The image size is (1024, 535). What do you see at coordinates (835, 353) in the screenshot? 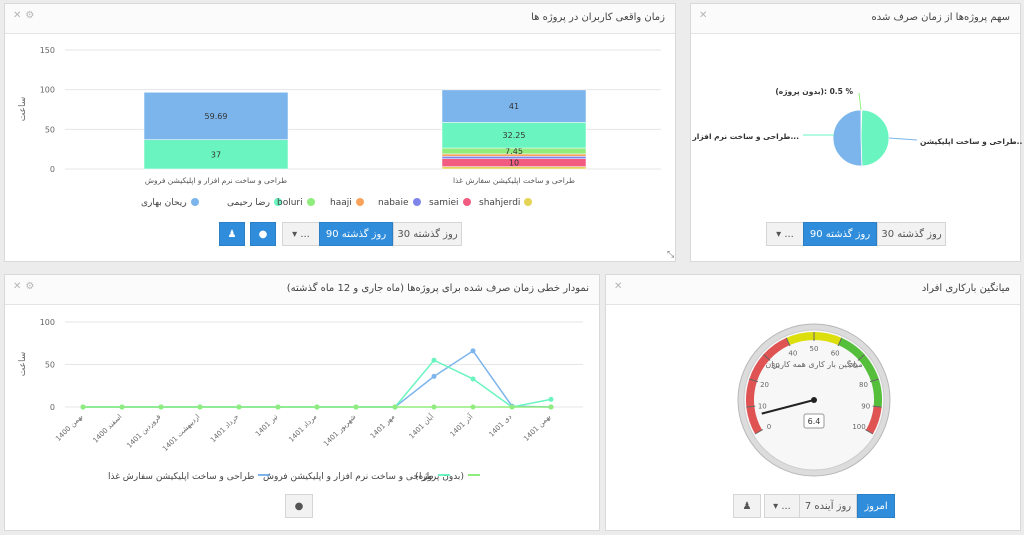
I see `gauge-tick-label: 60` at bounding box center [835, 353].